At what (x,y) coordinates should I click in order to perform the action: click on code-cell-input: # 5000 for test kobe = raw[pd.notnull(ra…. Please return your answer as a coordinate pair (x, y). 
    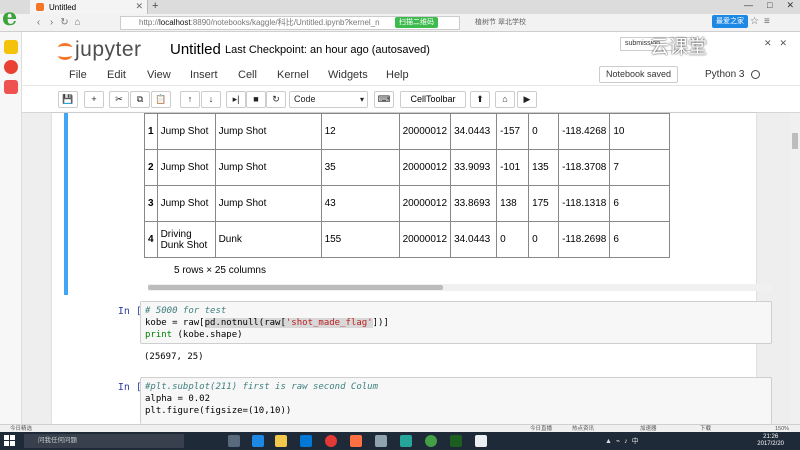
    Looking at the image, I should click on (456, 322).